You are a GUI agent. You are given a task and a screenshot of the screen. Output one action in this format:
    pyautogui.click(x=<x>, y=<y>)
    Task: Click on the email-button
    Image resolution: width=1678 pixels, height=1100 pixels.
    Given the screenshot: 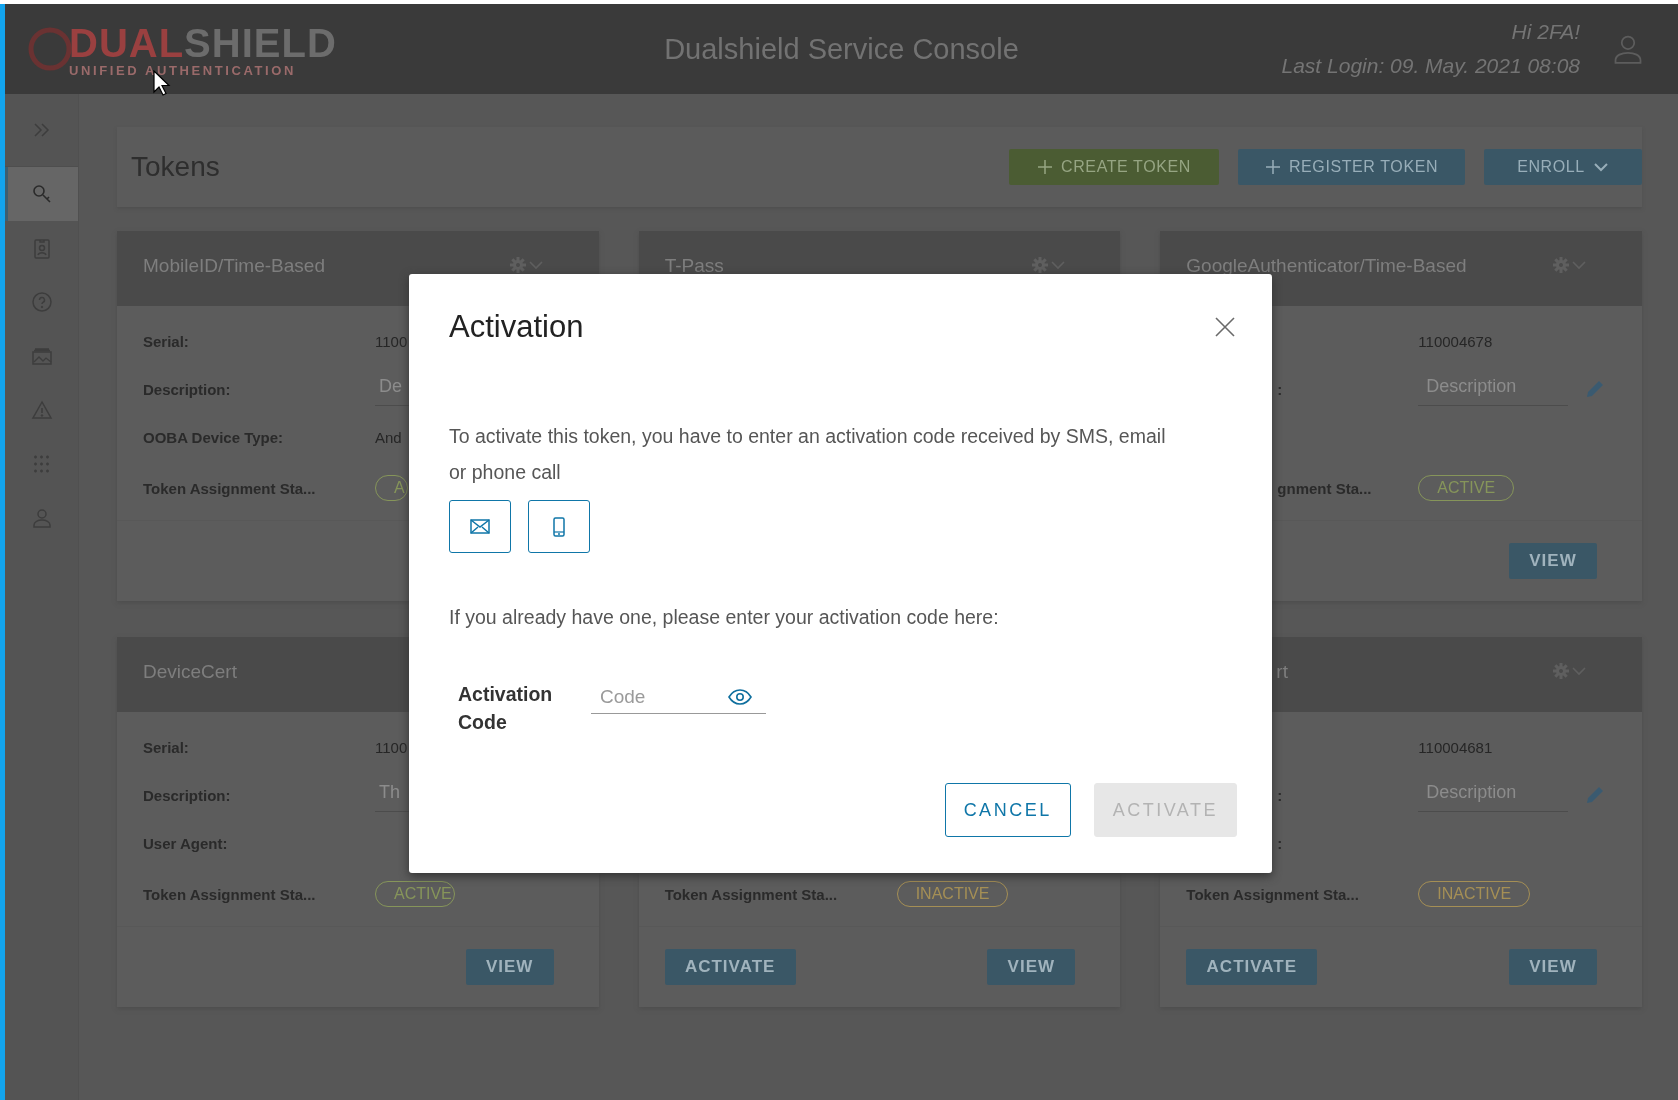 What is the action you would take?
    pyautogui.click(x=480, y=526)
    